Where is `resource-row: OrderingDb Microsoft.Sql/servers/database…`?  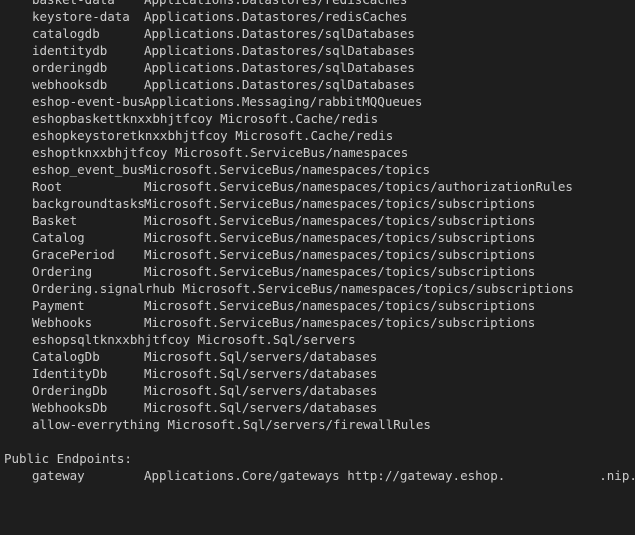 resource-row: OrderingDb Microsoft.Sql/servers/database… is located at coordinates (317, 390).